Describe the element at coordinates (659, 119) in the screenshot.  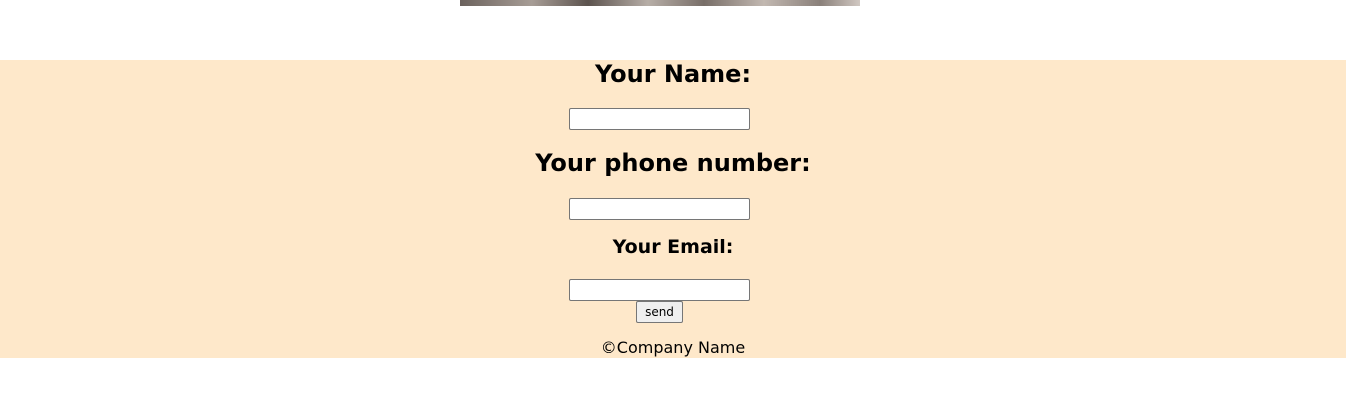
I see `name-input` at that location.